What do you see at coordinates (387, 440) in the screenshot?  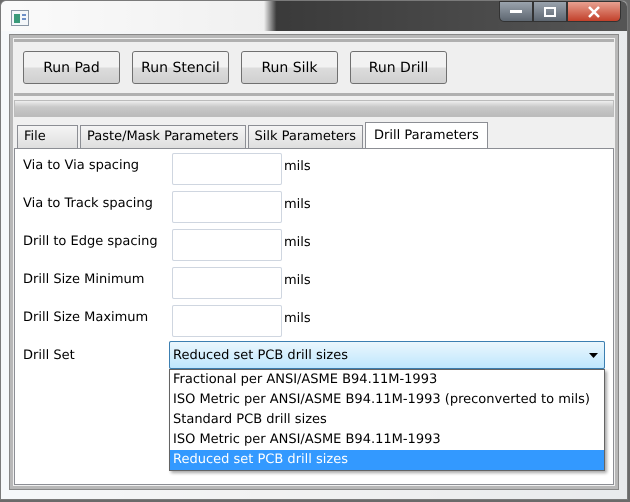 I see `dropdown-option: ISO Metric per ANSI/ASME B94.11M-1993` at bounding box center [387, 440].